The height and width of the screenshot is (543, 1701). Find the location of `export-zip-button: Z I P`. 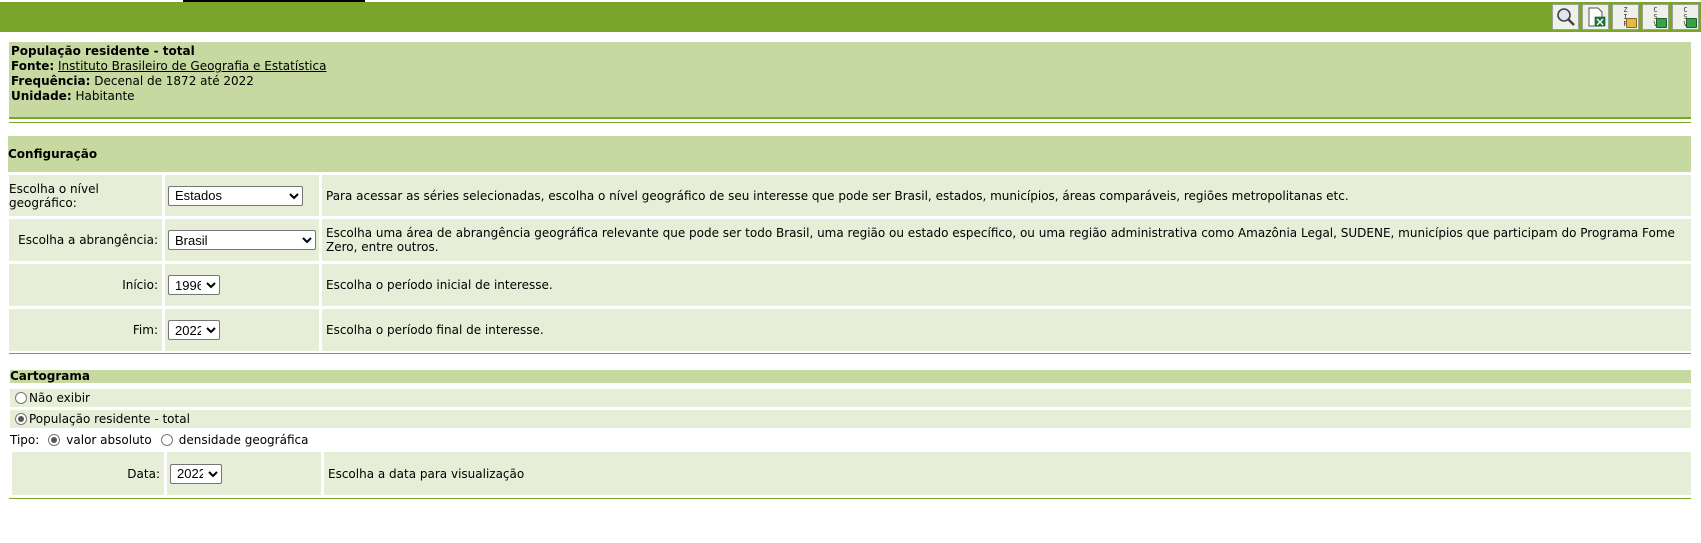

export-zip-button: Z I P is located at coordinates (1625, 17).